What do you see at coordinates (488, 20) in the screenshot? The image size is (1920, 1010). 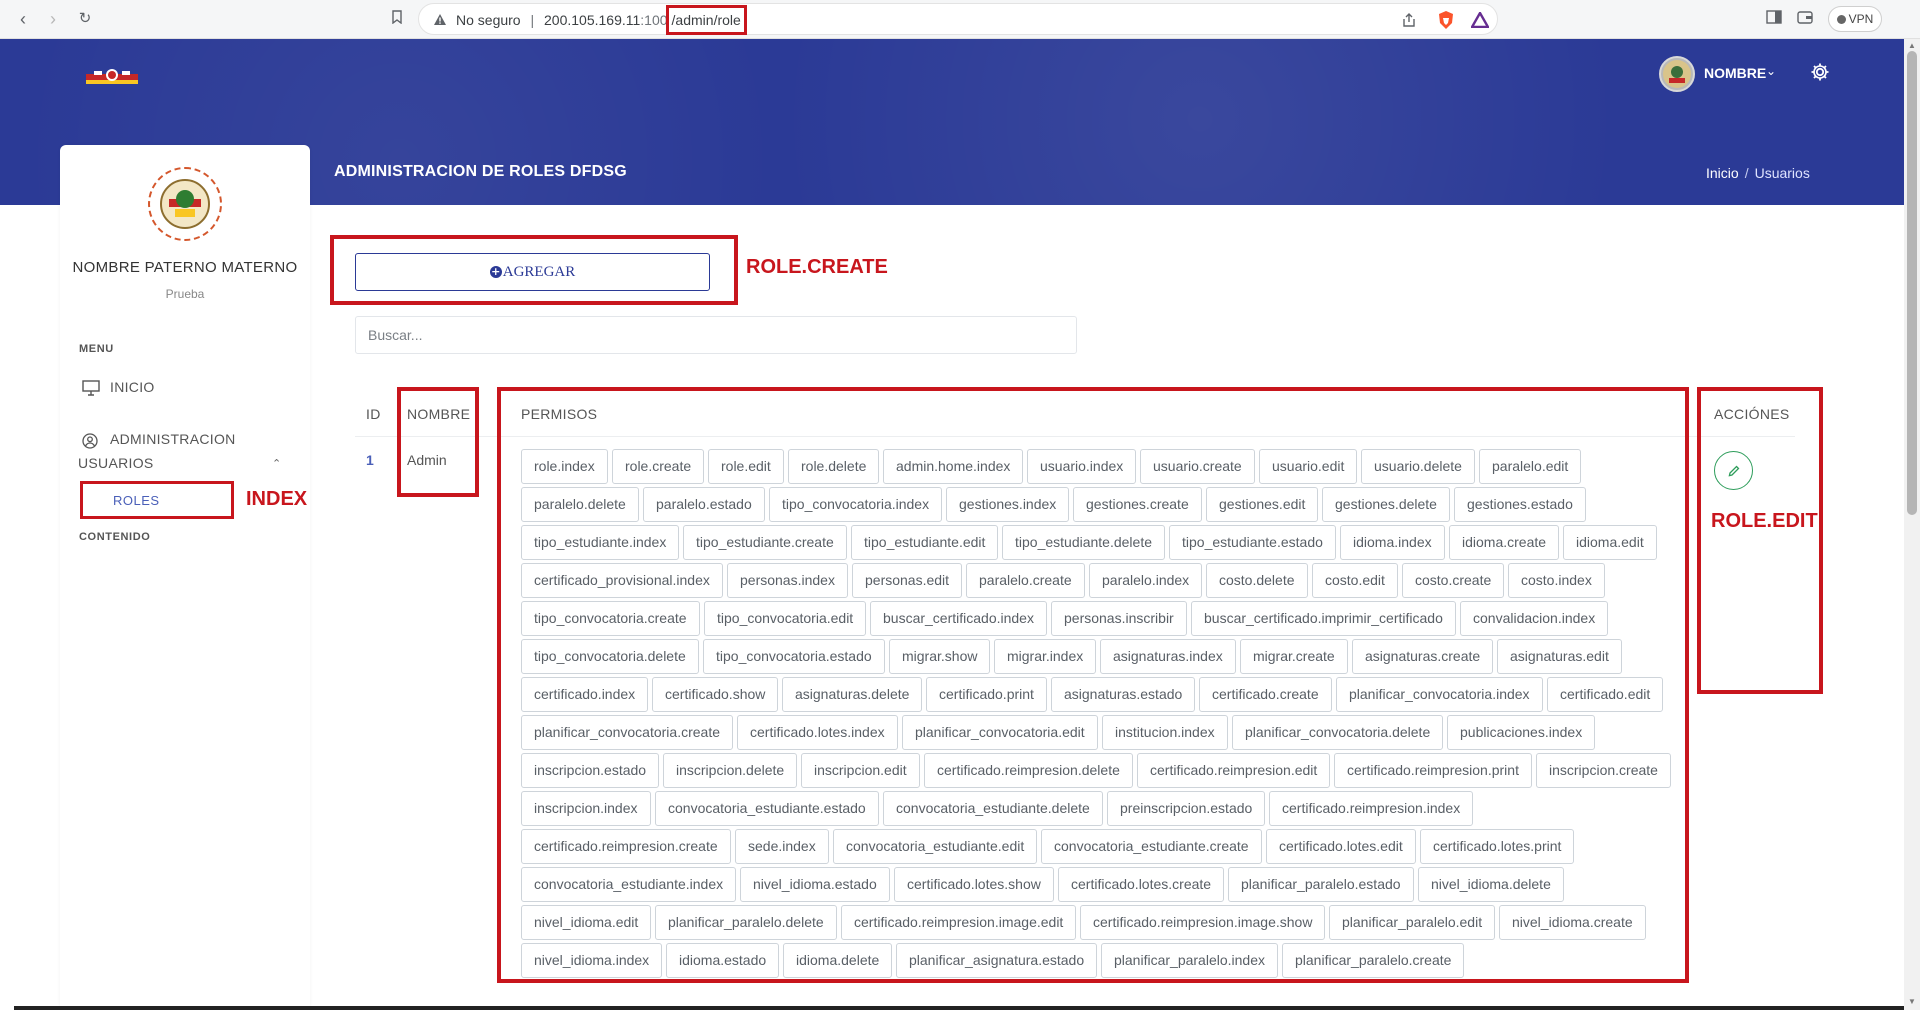 I see `security-label: No seguro` at bounding box center [488, 20].